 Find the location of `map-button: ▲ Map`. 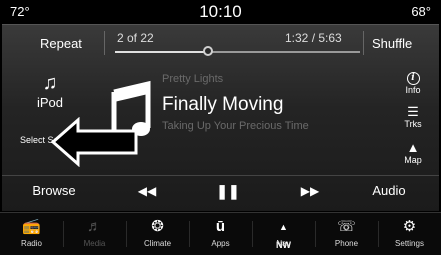

map-button: ▲ Map is located at coordinates (413, 153).